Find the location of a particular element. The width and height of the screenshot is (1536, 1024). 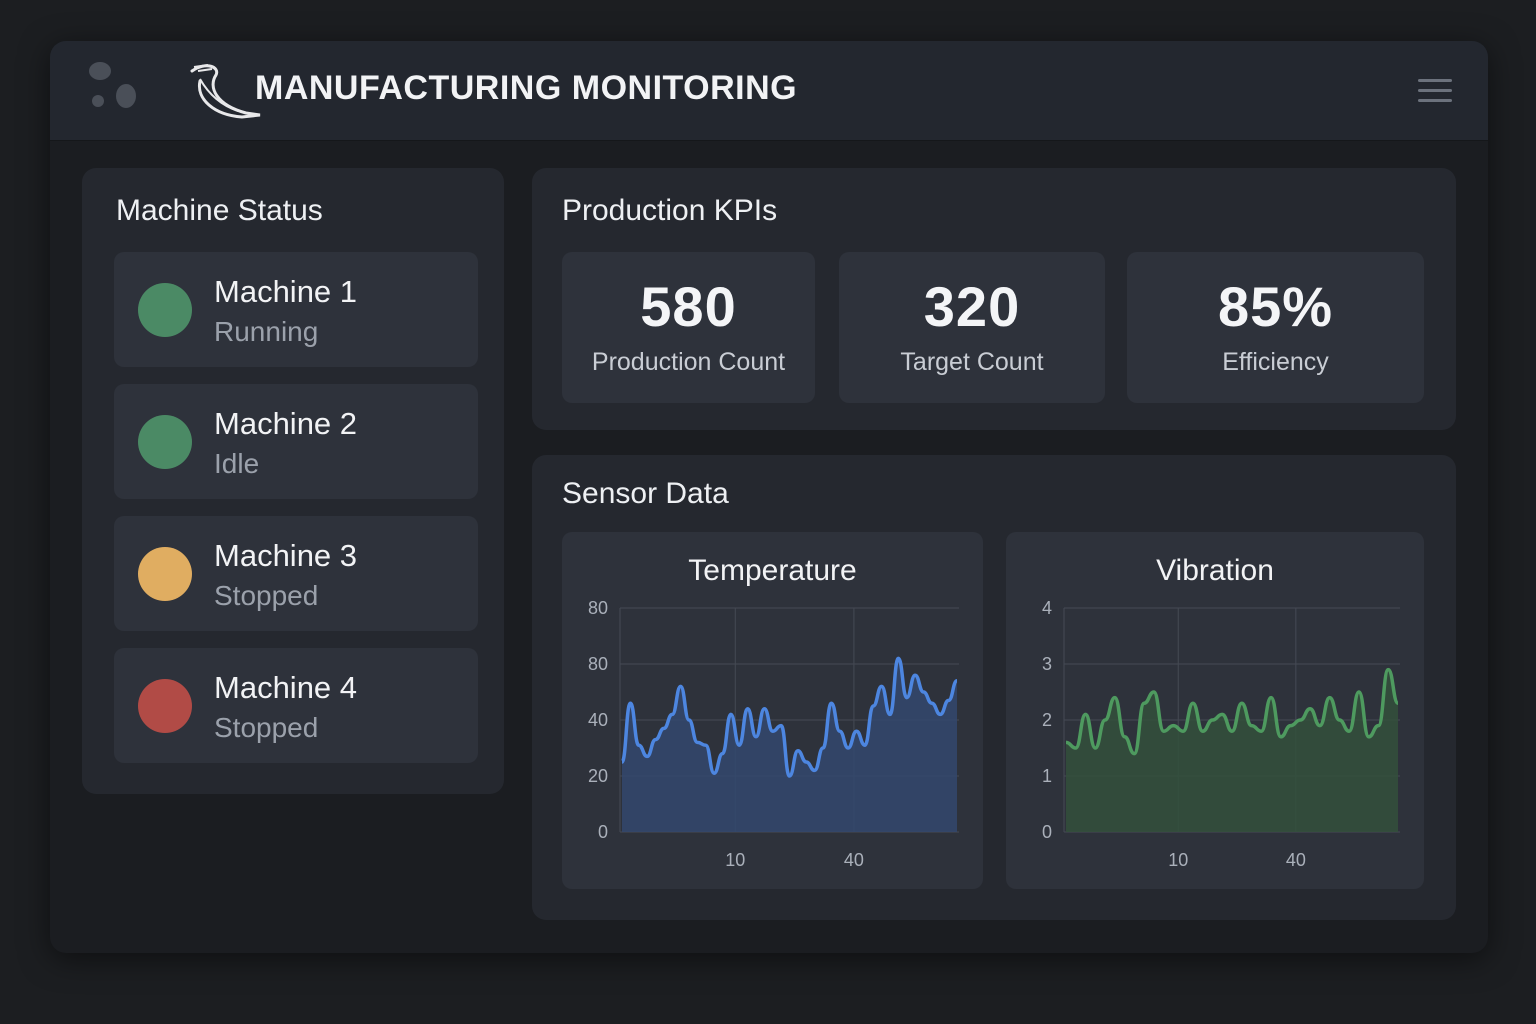

chart-title: Temperature is located at coordinates (772, 570).